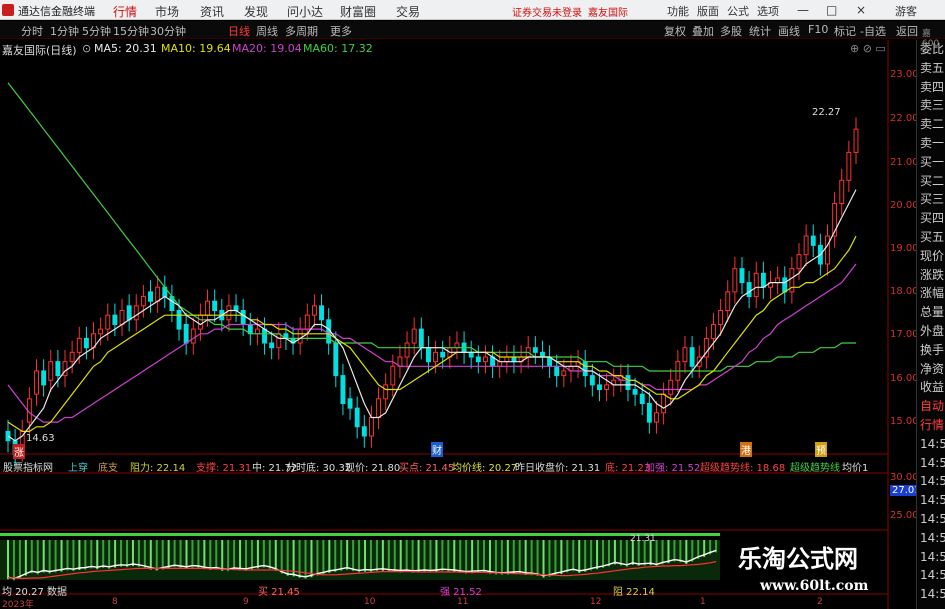  What do you see at coordinates (931, 181) in the screenshot?
I see `side-panel-item: 买二` at bounding box center [931, 181].